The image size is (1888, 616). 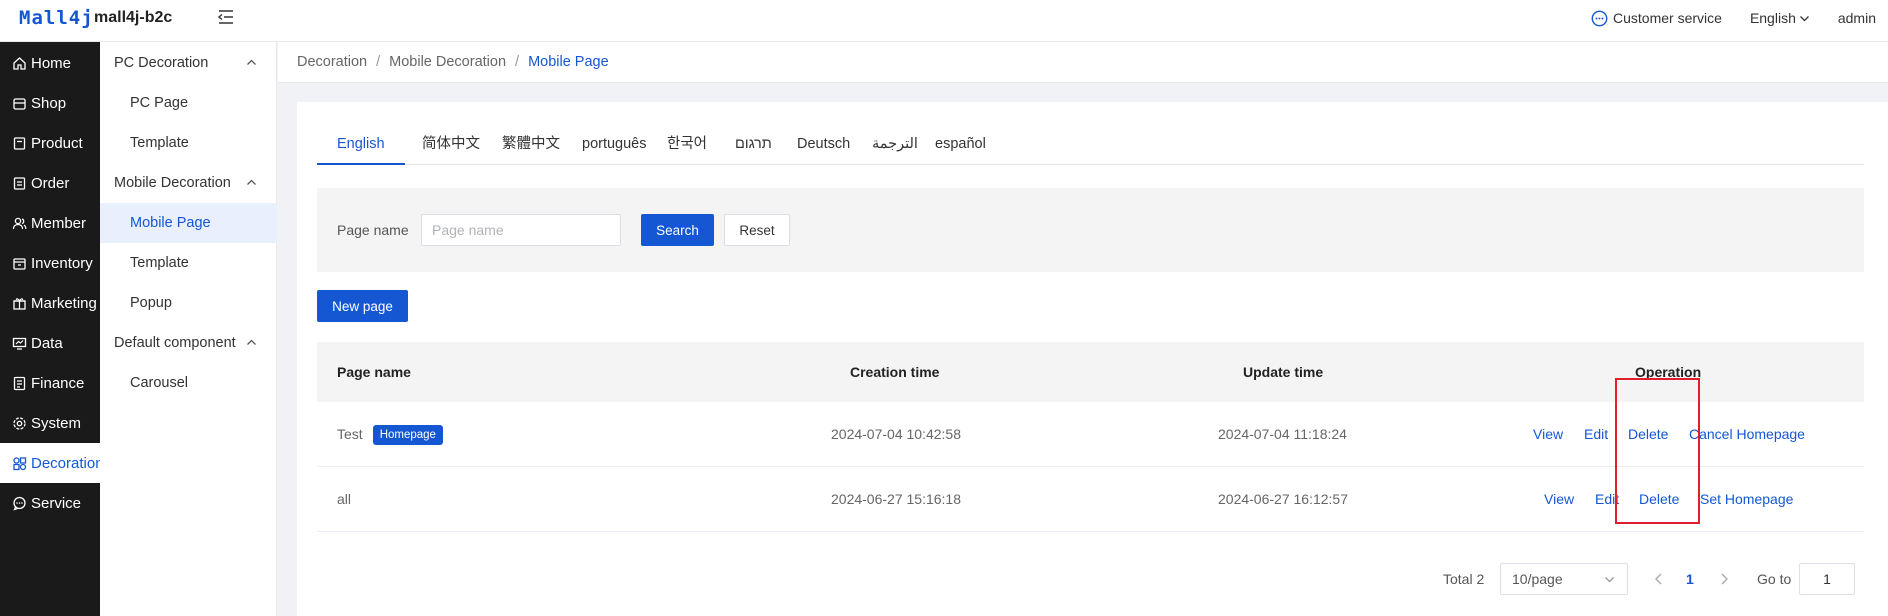 I want to click on product-icon, so click(x=19, y=143).